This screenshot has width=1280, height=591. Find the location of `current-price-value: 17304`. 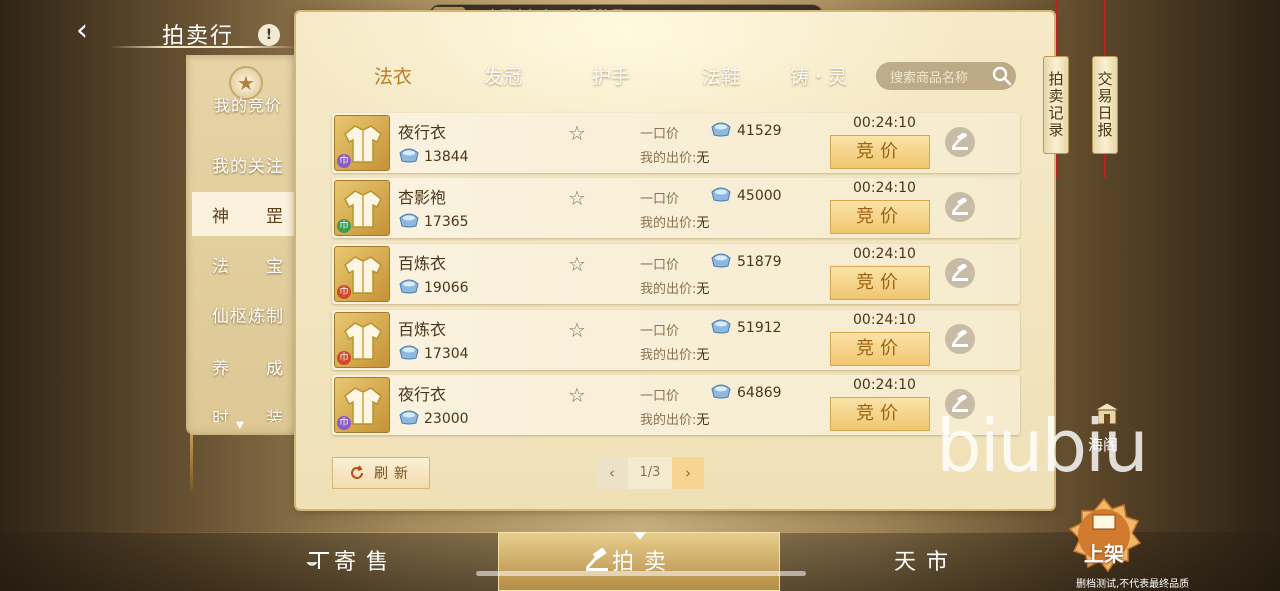

current-price-value: 17304 is located at coordinates (446, 354).